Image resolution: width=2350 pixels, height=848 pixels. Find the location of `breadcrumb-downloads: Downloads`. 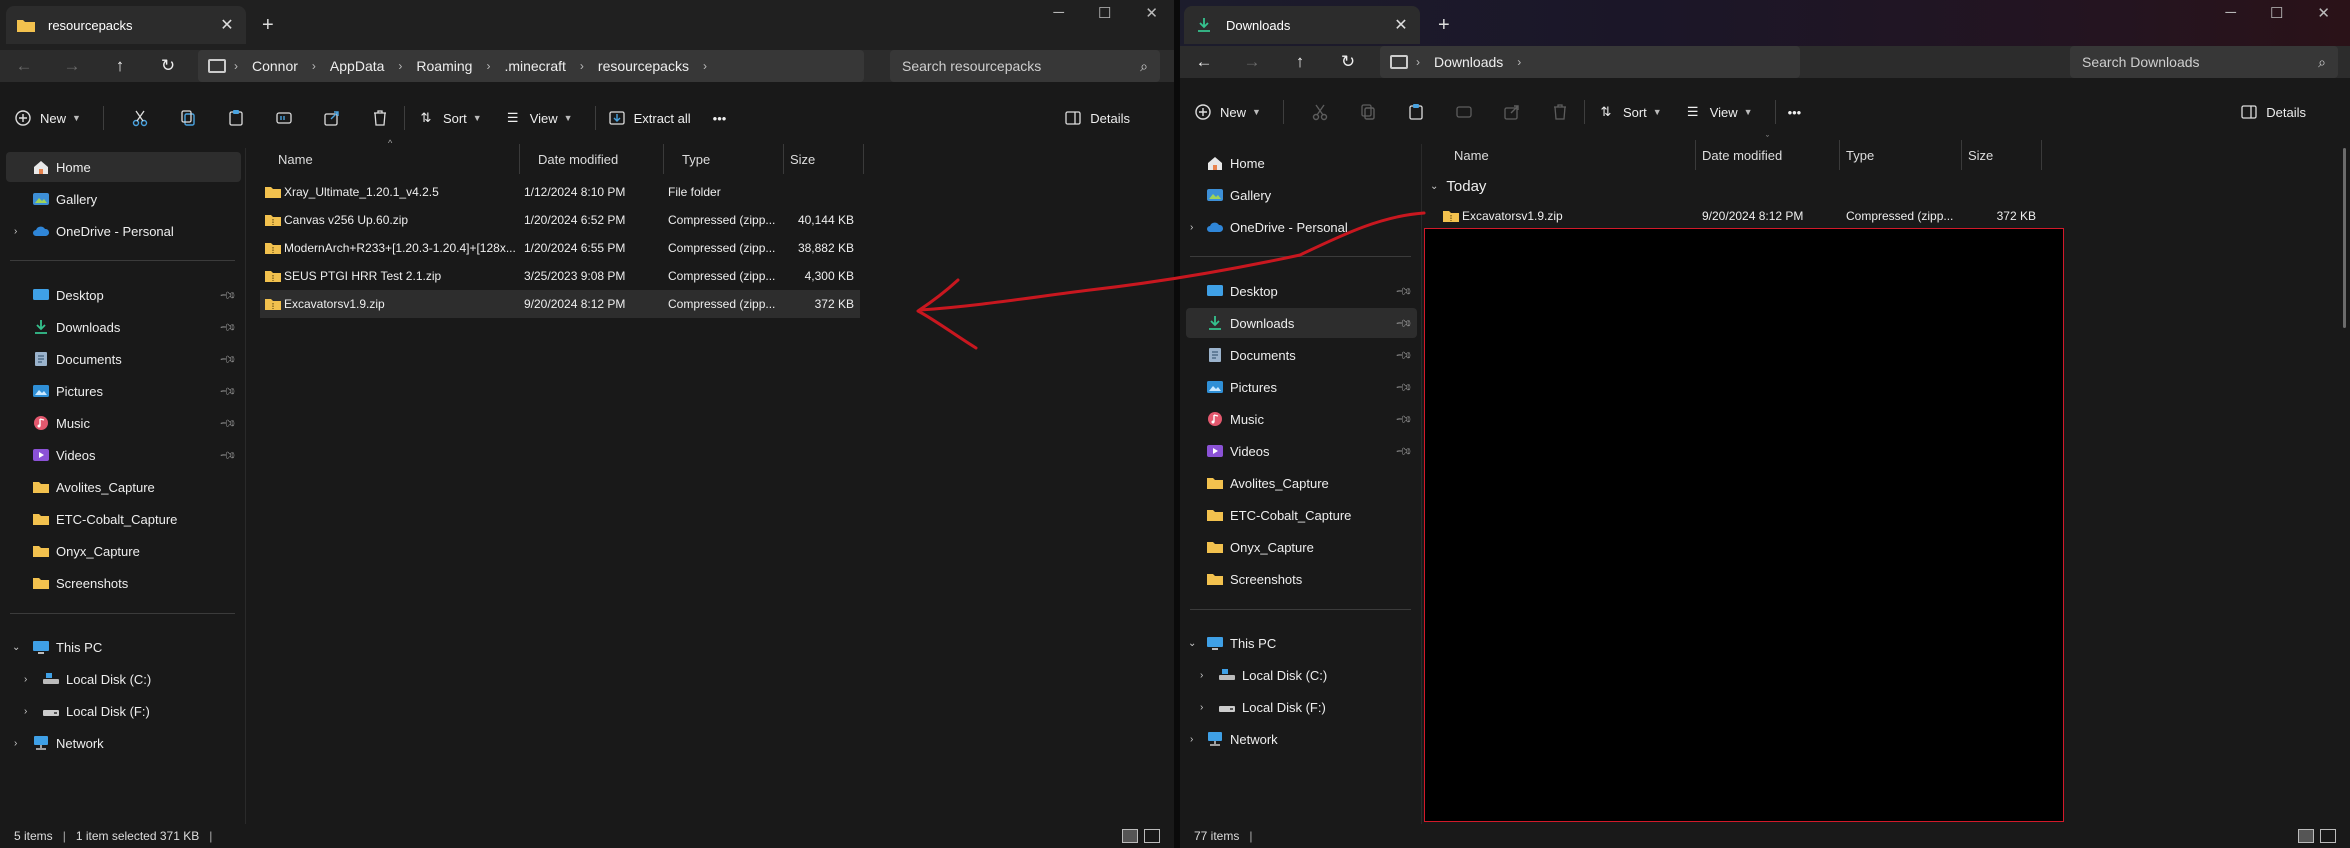

breadcrumb-downloads: Downloads is located at coordinates (1468, 62).